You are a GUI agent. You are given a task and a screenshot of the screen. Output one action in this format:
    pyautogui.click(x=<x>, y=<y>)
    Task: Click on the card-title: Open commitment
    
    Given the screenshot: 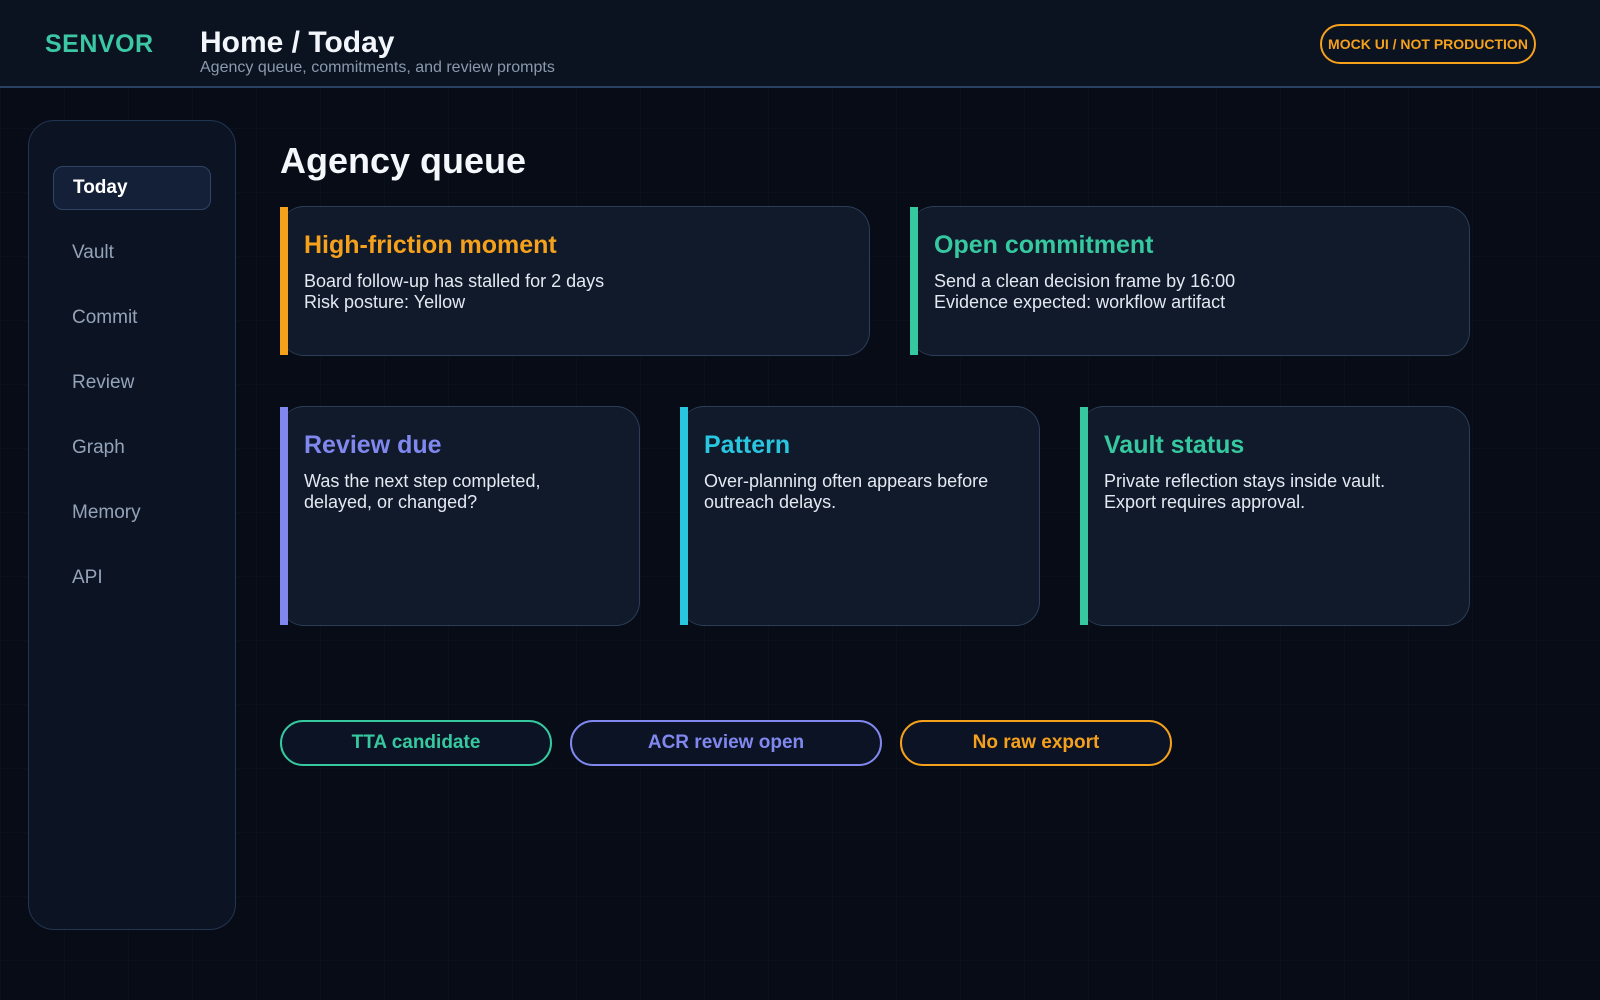 What is the action you would take?
    pyautogui.click(x=1044, y=245)
    